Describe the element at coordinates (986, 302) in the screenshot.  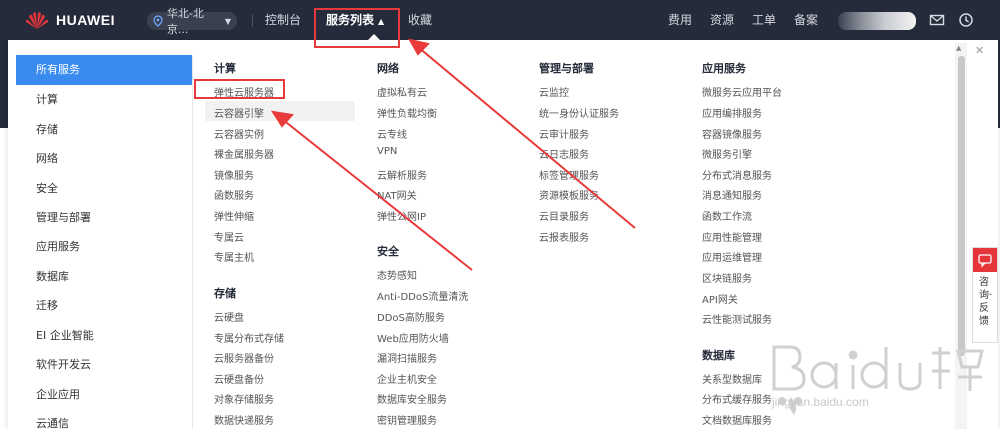
I see `feedback-label: 咨询·反馈` at that location.